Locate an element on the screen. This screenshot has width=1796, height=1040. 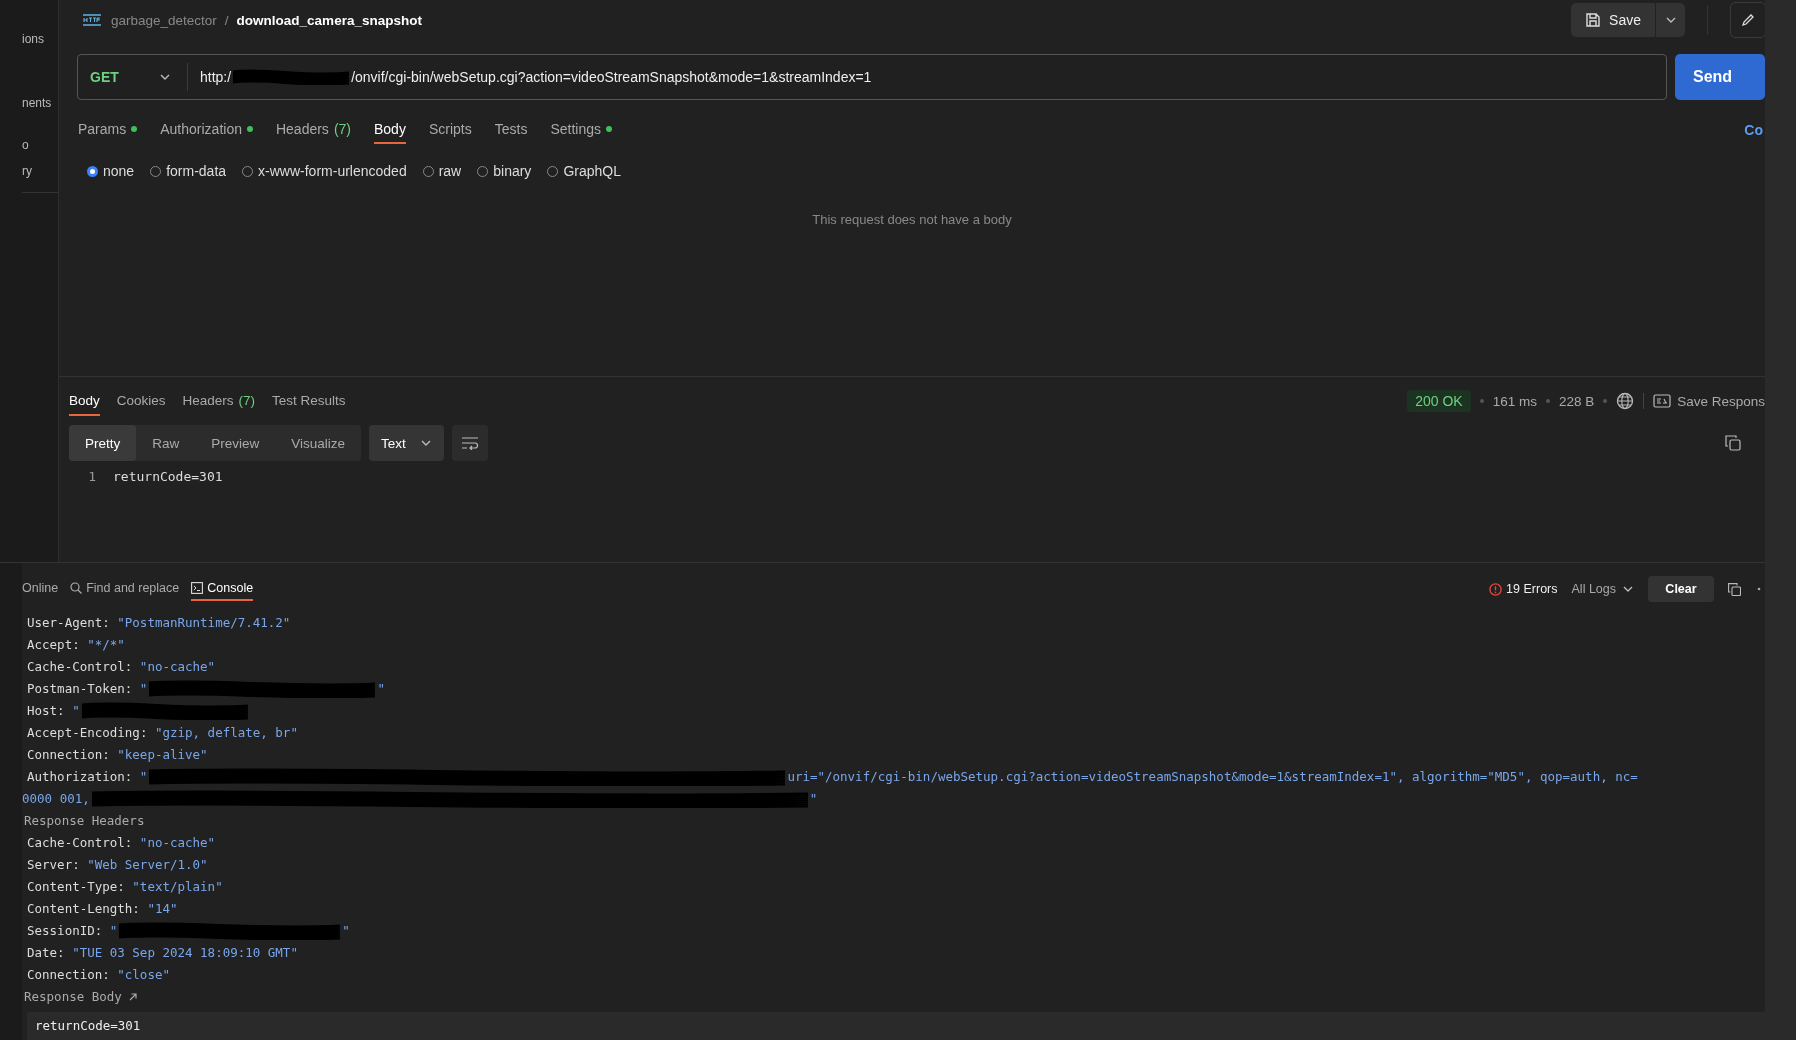
wrap-lines-icon is located at coordinates (469, 443).